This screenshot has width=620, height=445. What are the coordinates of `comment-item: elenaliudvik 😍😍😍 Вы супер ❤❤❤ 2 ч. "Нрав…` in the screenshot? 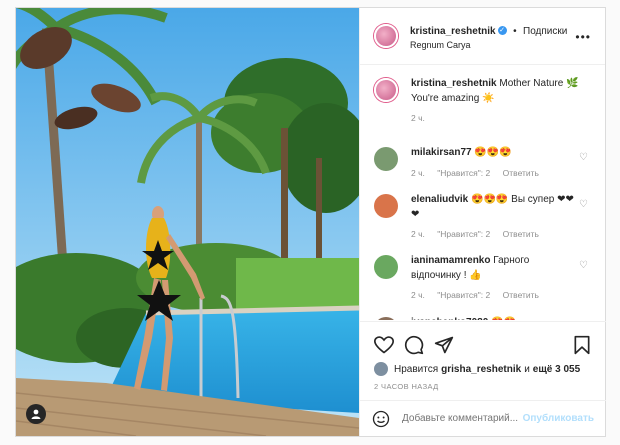 It's located at (483, 216).